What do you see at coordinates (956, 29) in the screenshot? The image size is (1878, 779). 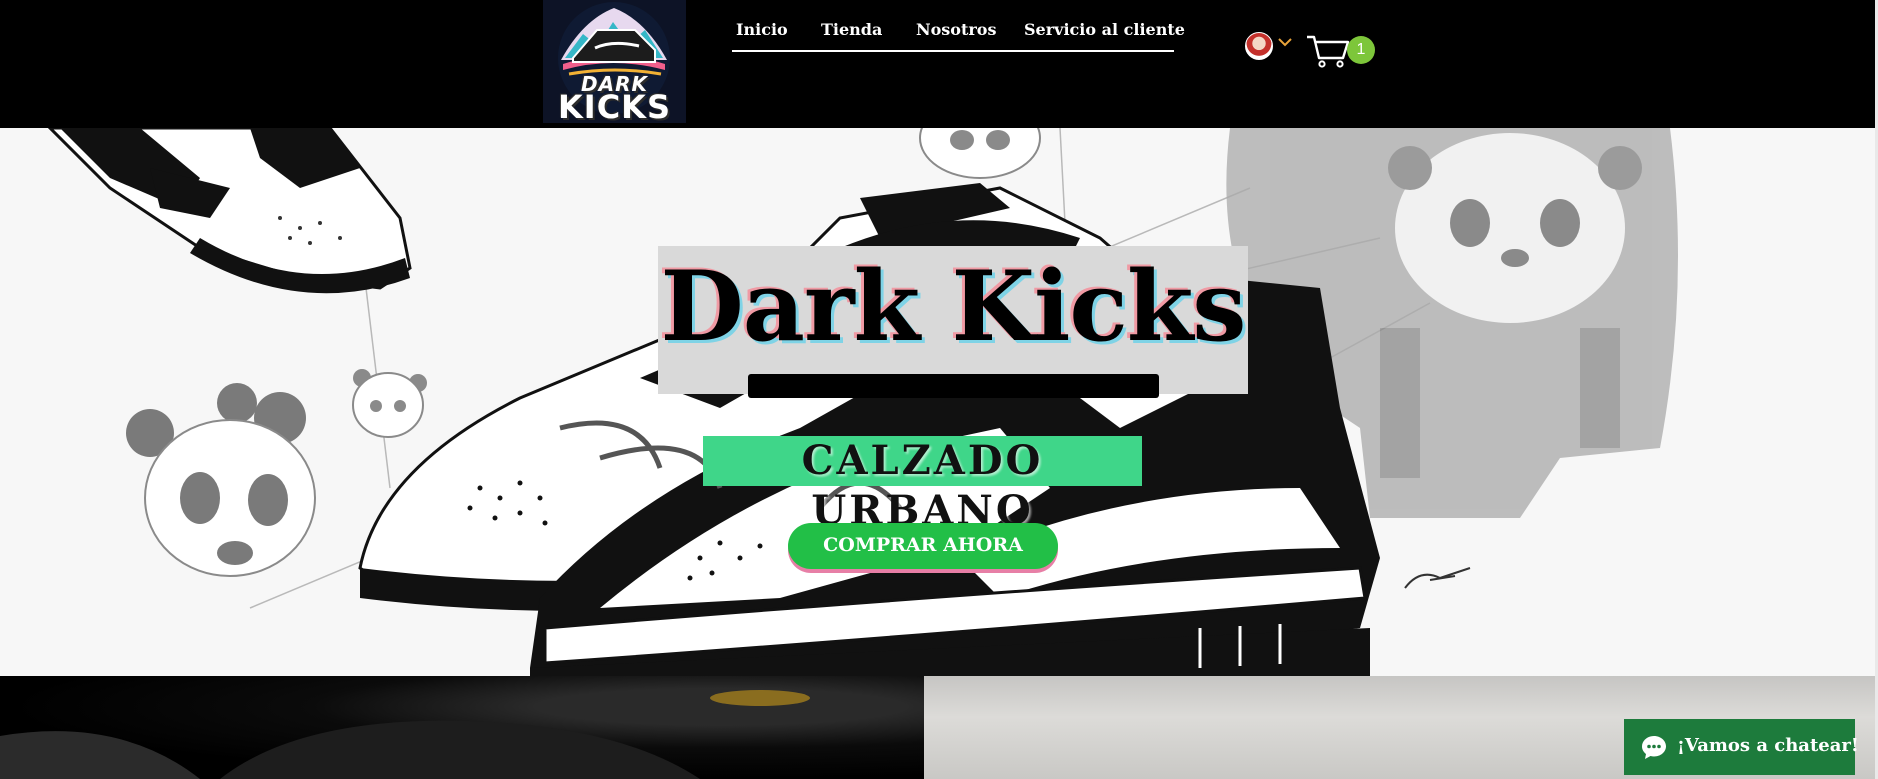 I see `nav-item-nosotros: Nosotros` at bounding box center [956, 29].